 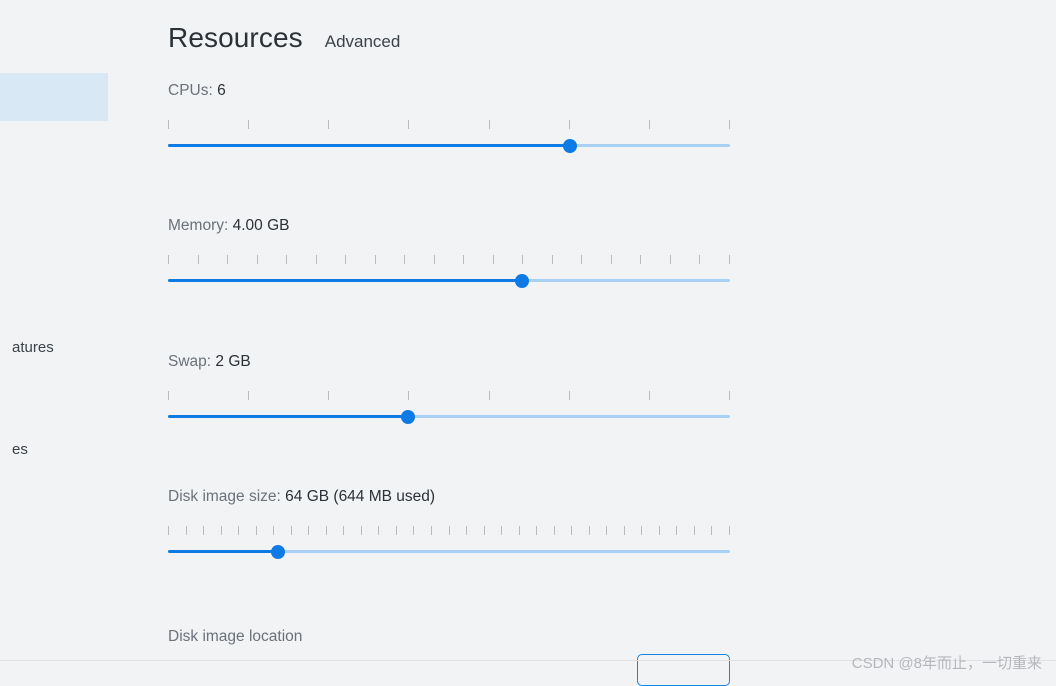 What do you see at coordinates (233, 361) in the screenshot?
I see `slider-label-value: 2 GB` at bounding box center [233, 361].